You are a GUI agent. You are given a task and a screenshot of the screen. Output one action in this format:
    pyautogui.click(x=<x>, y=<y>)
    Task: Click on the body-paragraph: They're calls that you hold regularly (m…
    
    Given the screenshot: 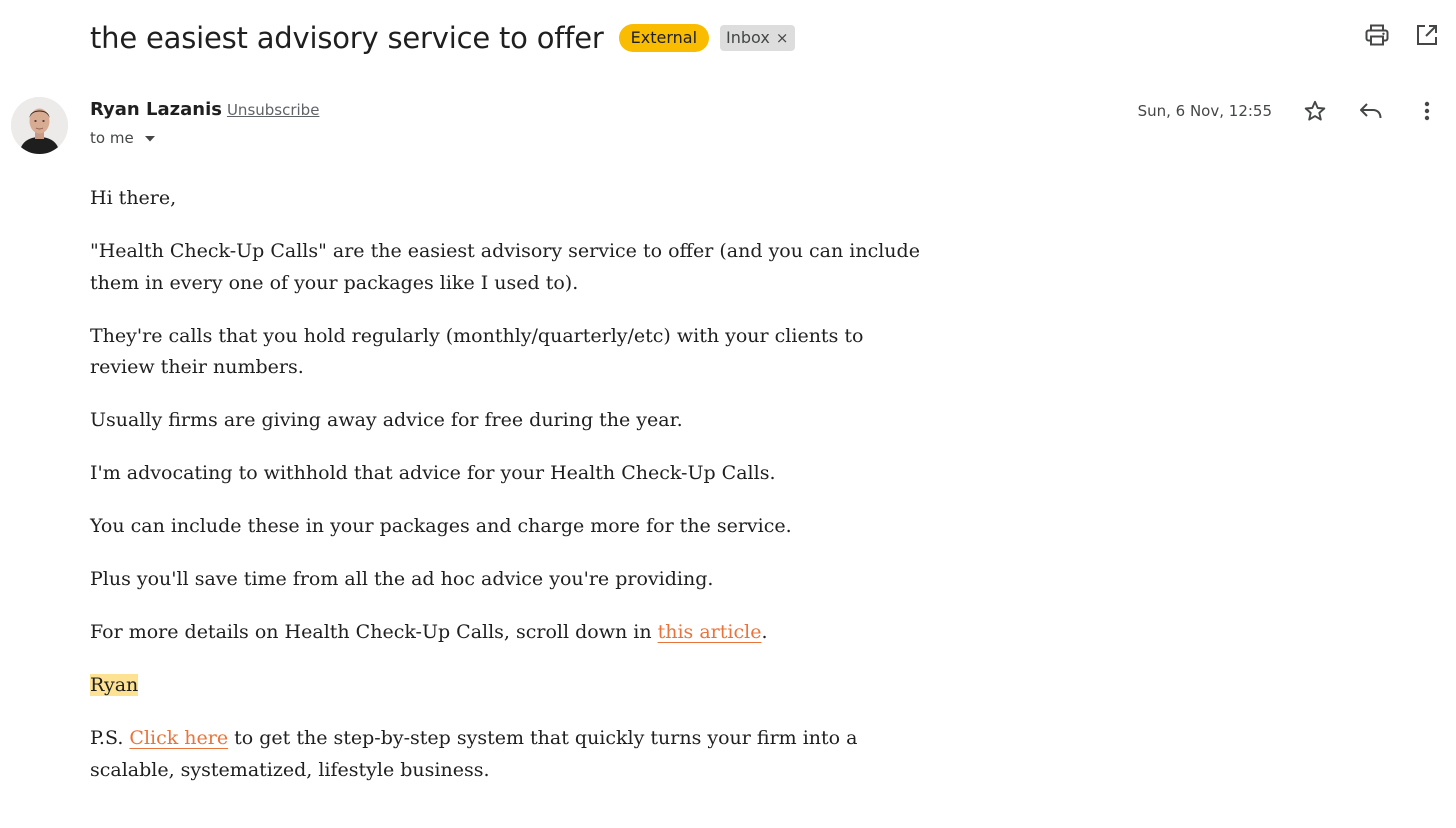 What is the action you would take?
    pyautogui.click(x=477, y=351)
    